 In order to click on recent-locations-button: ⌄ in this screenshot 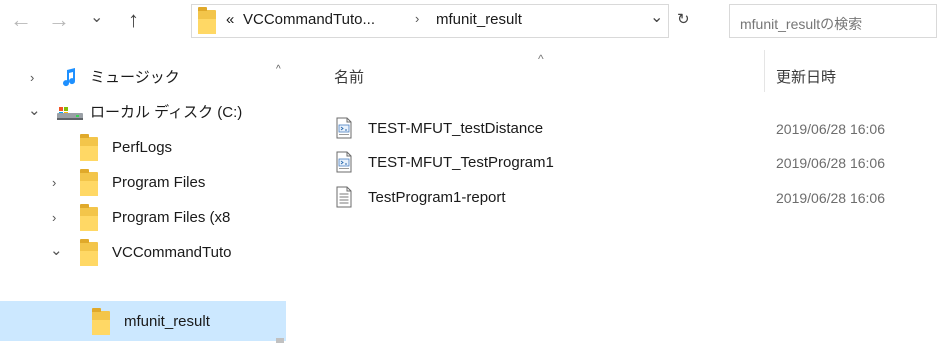, I will do `click(96, 18)`.